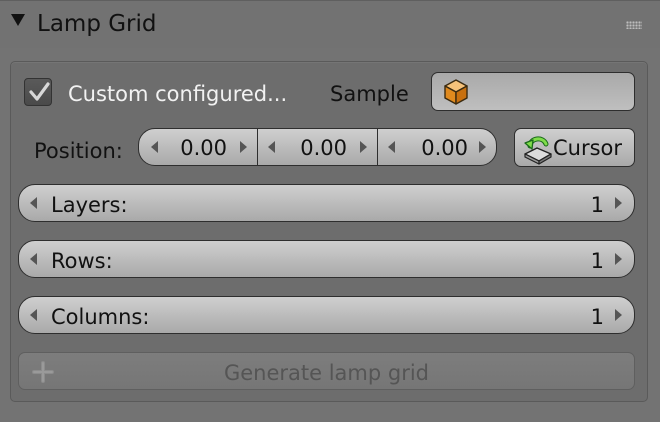  What do you see at coordinates (456, 92) in the screenshot?
I see `object-cube-icon` at bounding box center [456, 92].